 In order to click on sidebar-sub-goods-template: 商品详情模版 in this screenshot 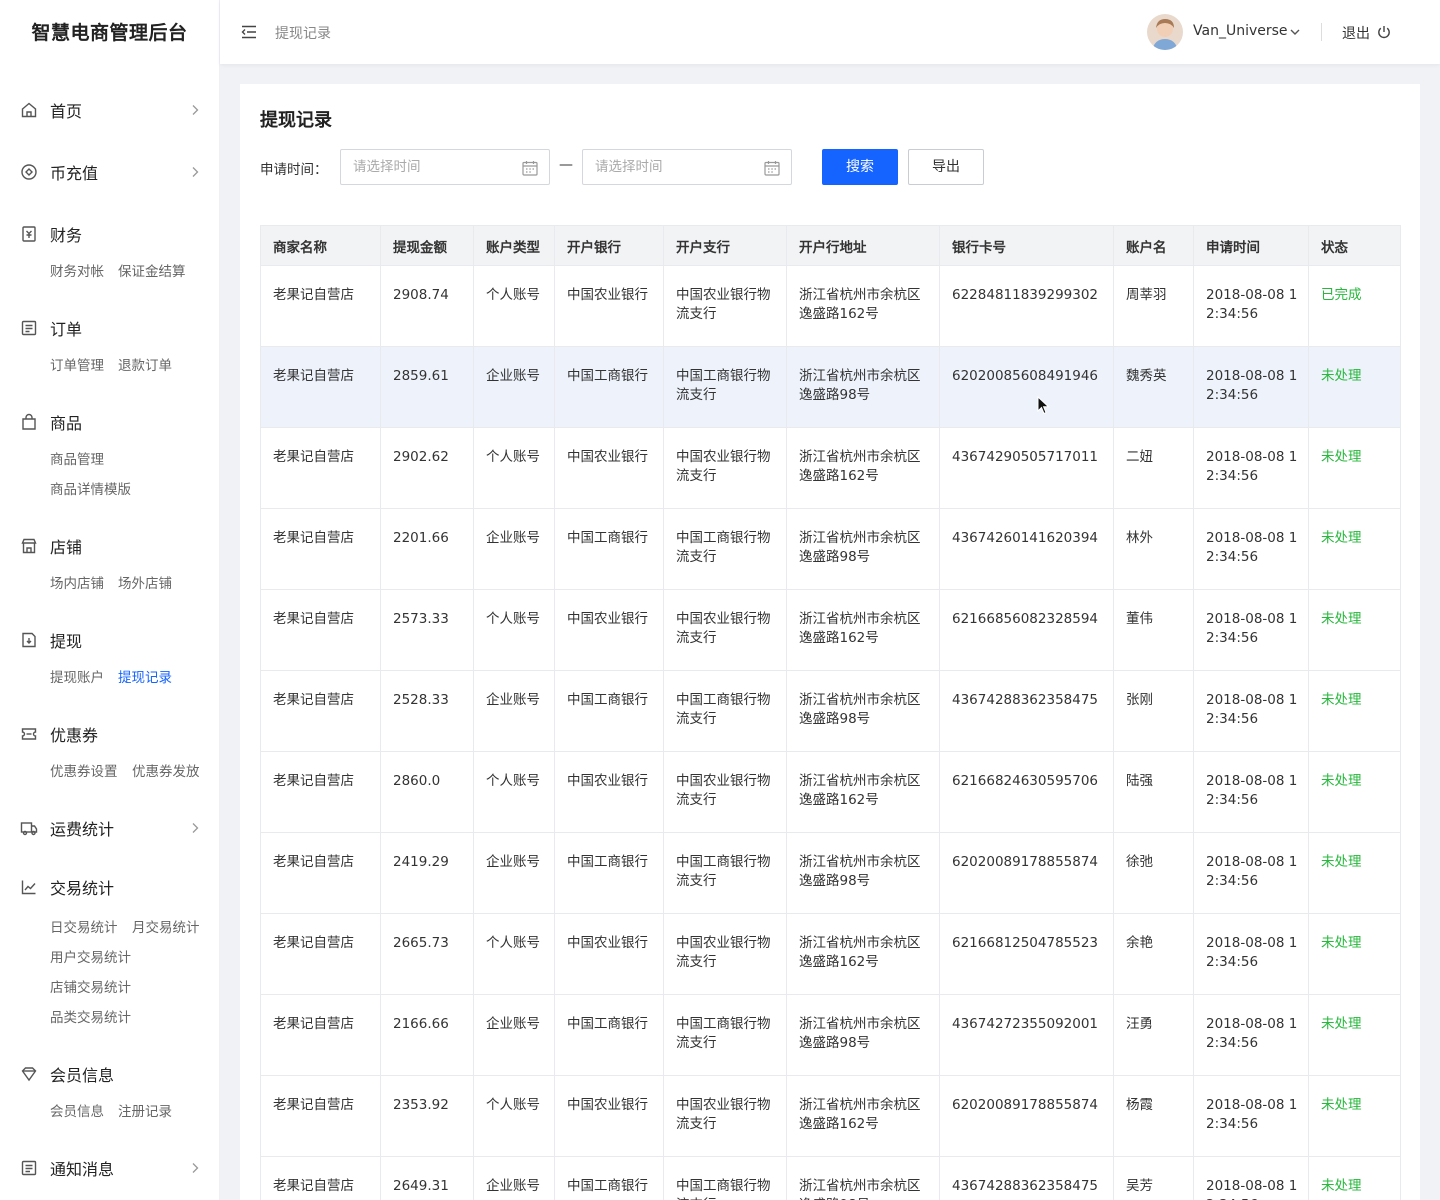, I will do `click(90, 488)`.